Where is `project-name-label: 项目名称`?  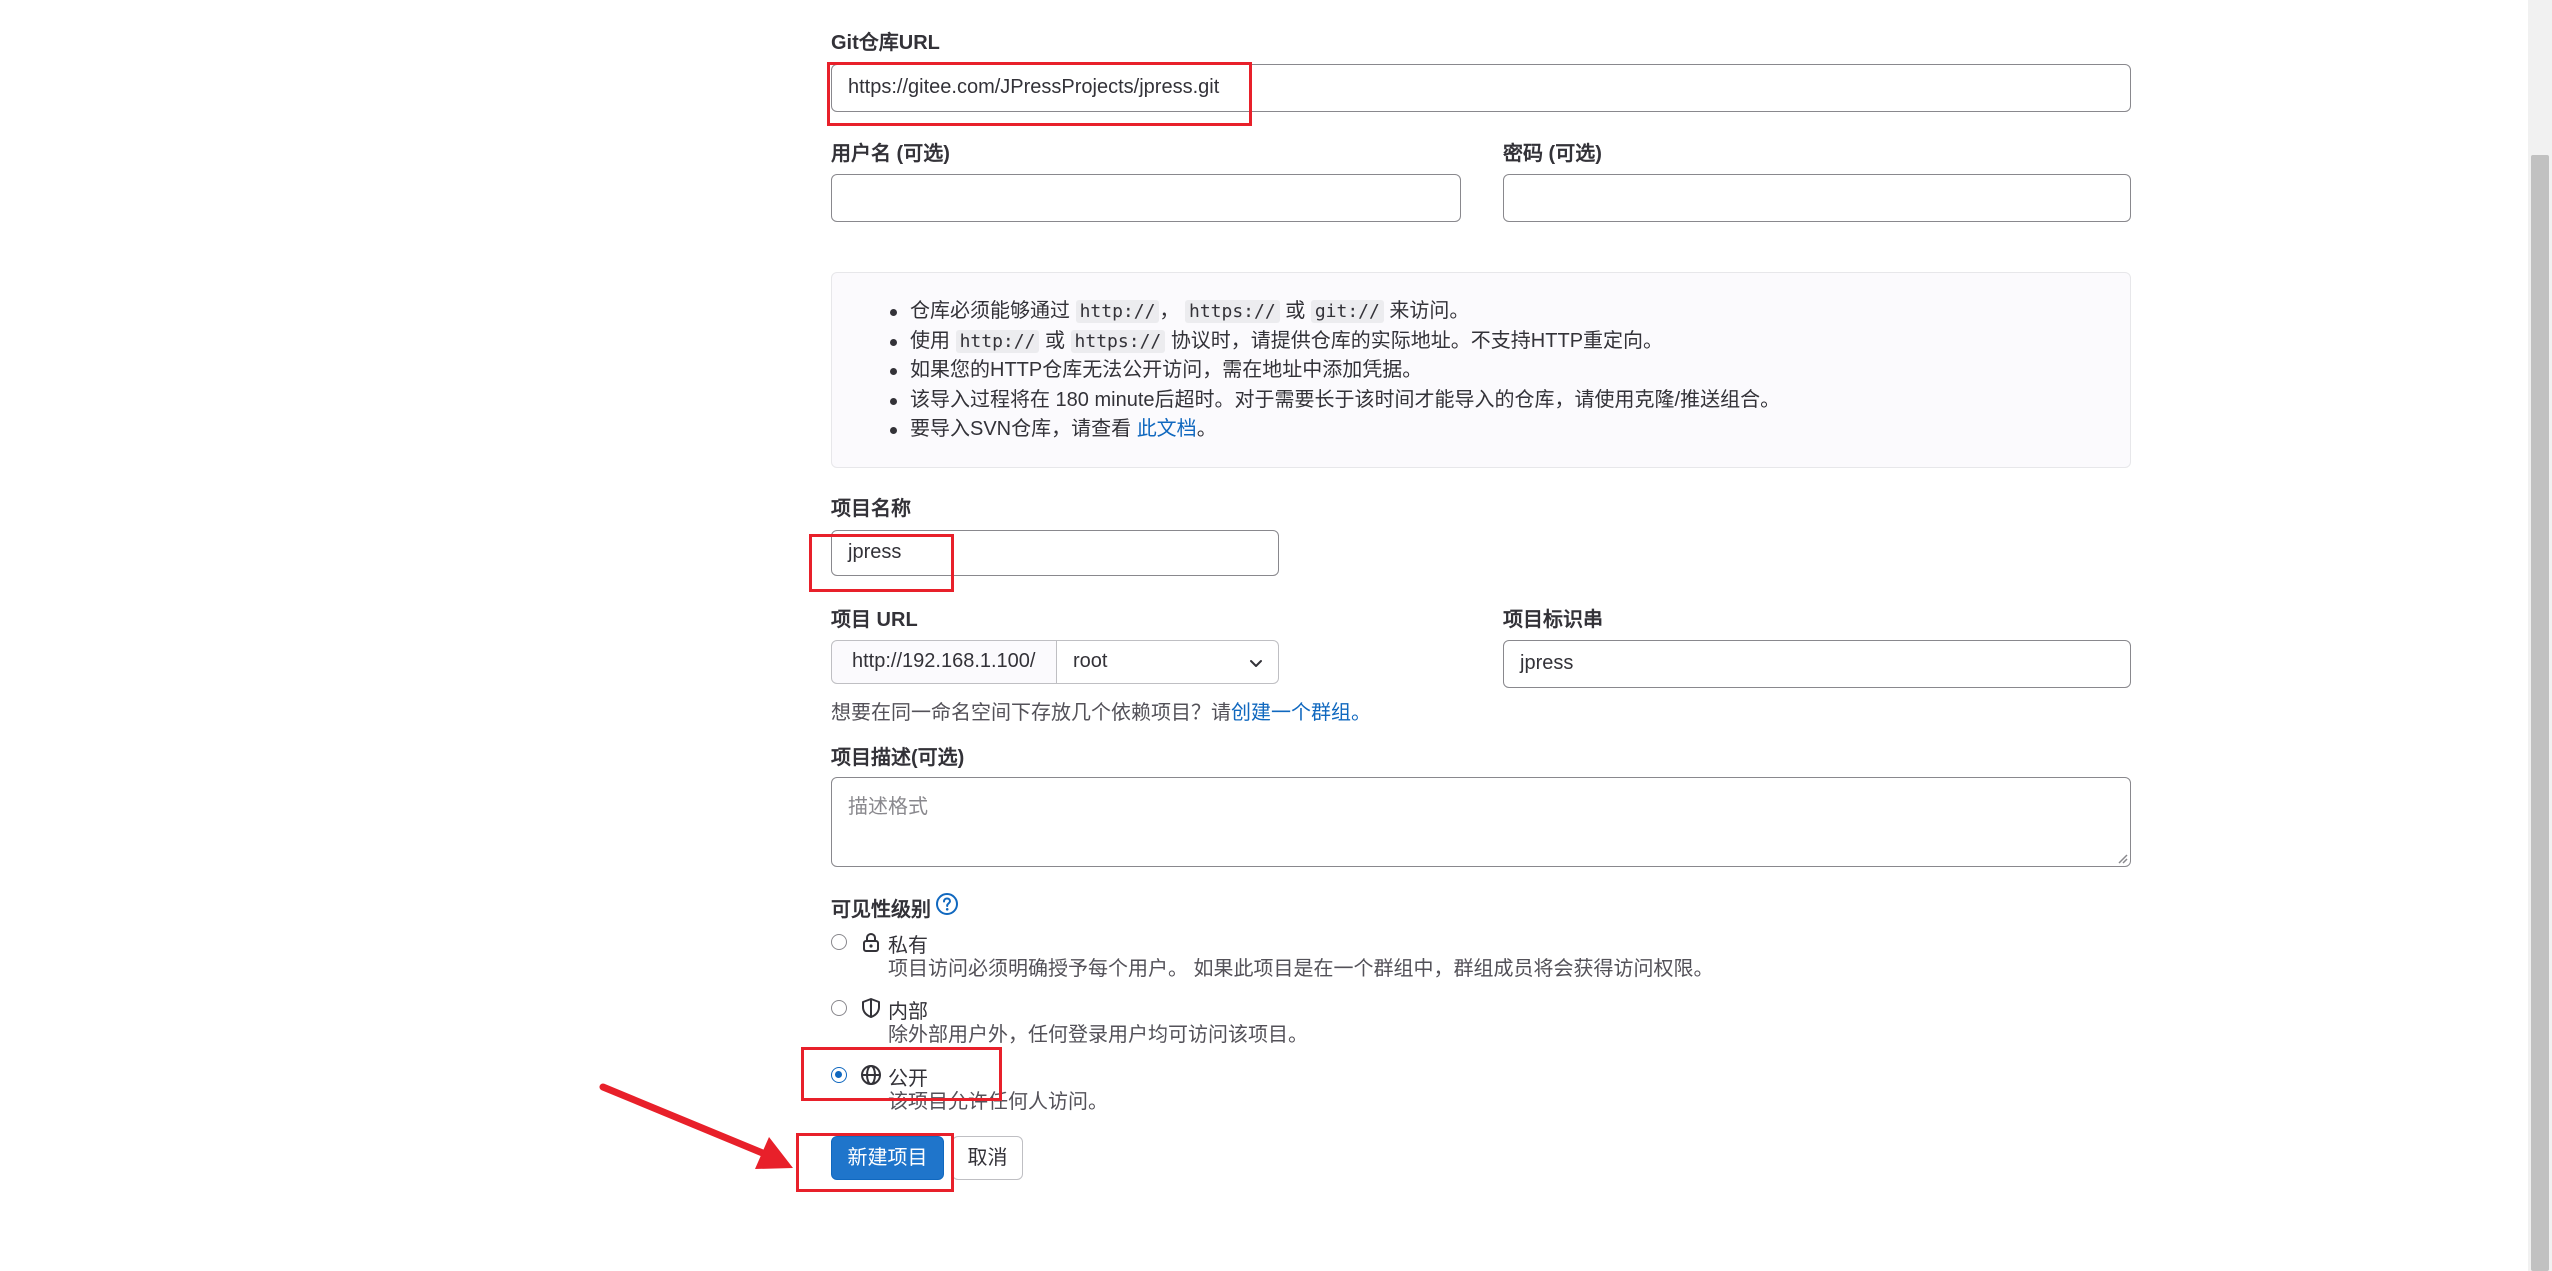 project-name-label: 项目名称 is located at coordinates (871, 509).